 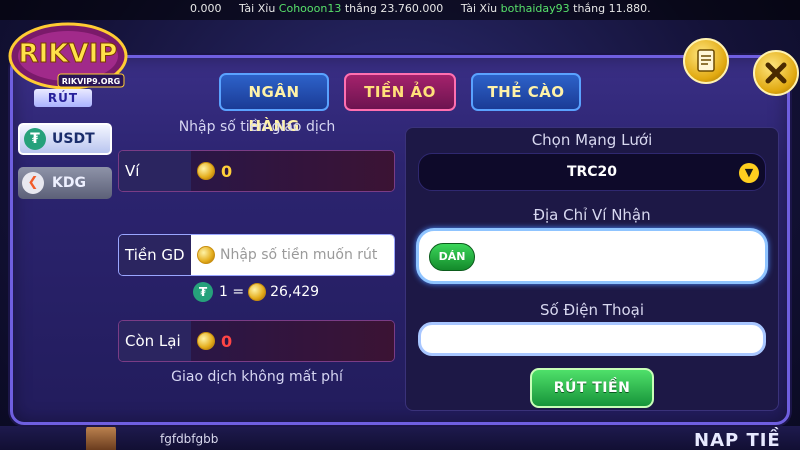 I want to click on ticker-user: bothaiday93, so click(x=535, y=8).